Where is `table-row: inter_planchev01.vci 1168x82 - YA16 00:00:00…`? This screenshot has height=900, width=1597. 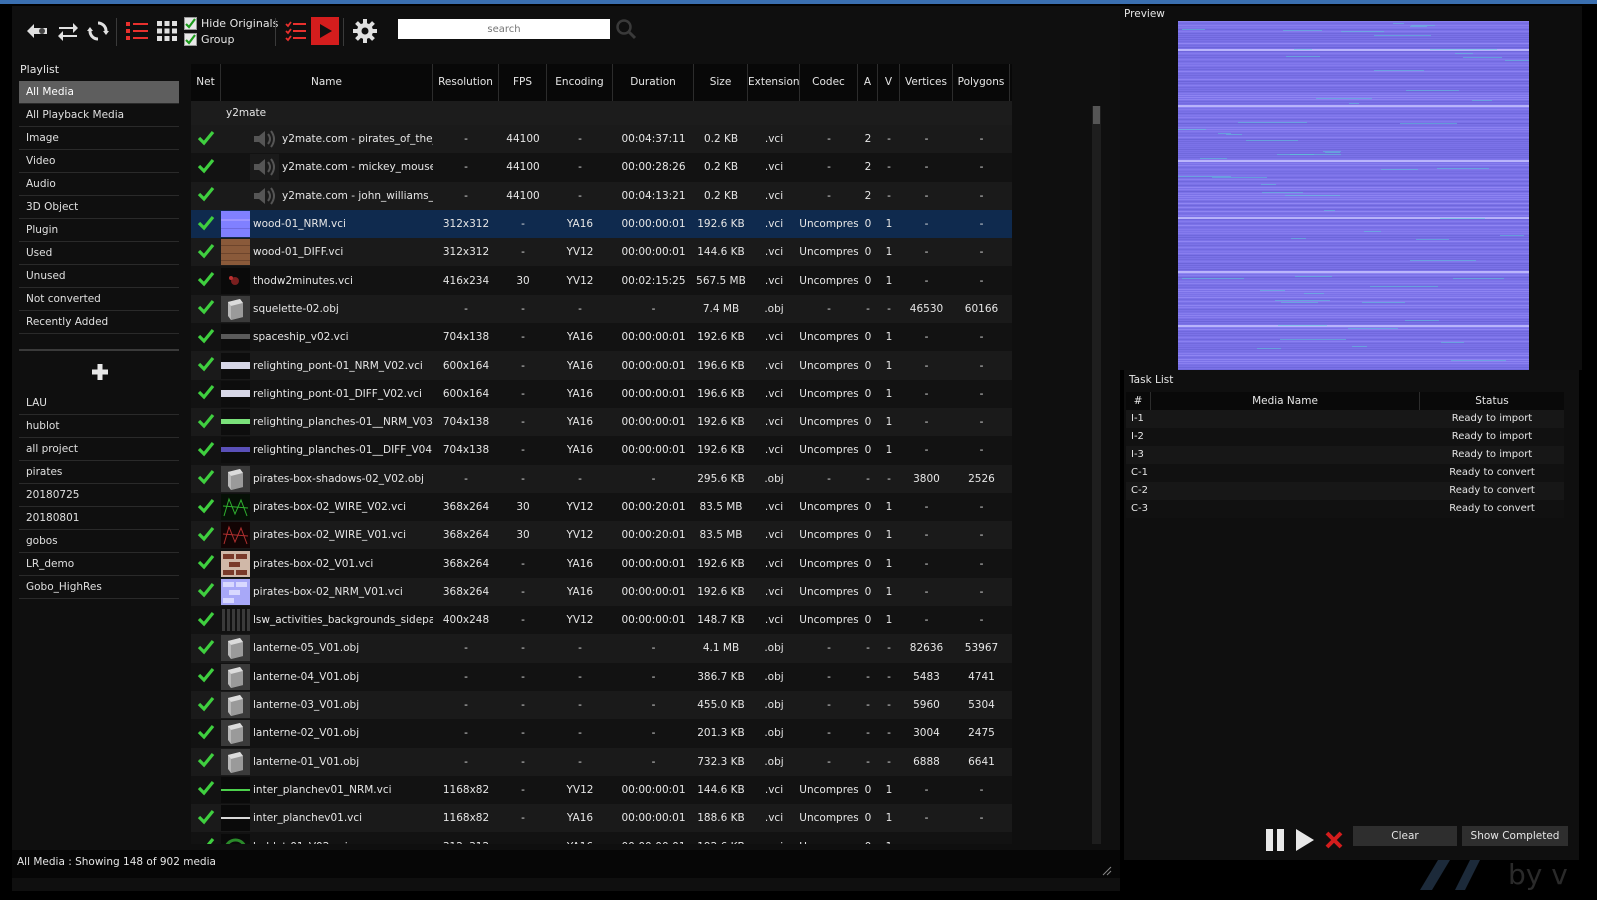
table-row: inter_planchev01.vci 1168x82 - YA16 00:00:00… is located at coordinates (601, 818).